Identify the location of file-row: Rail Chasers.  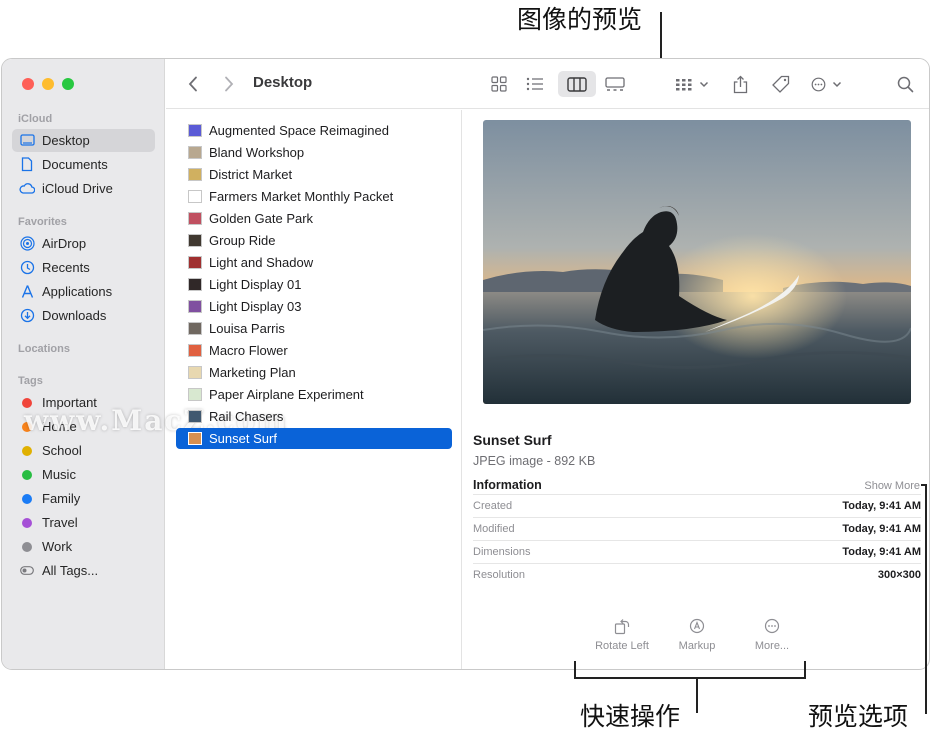
(314, 416).